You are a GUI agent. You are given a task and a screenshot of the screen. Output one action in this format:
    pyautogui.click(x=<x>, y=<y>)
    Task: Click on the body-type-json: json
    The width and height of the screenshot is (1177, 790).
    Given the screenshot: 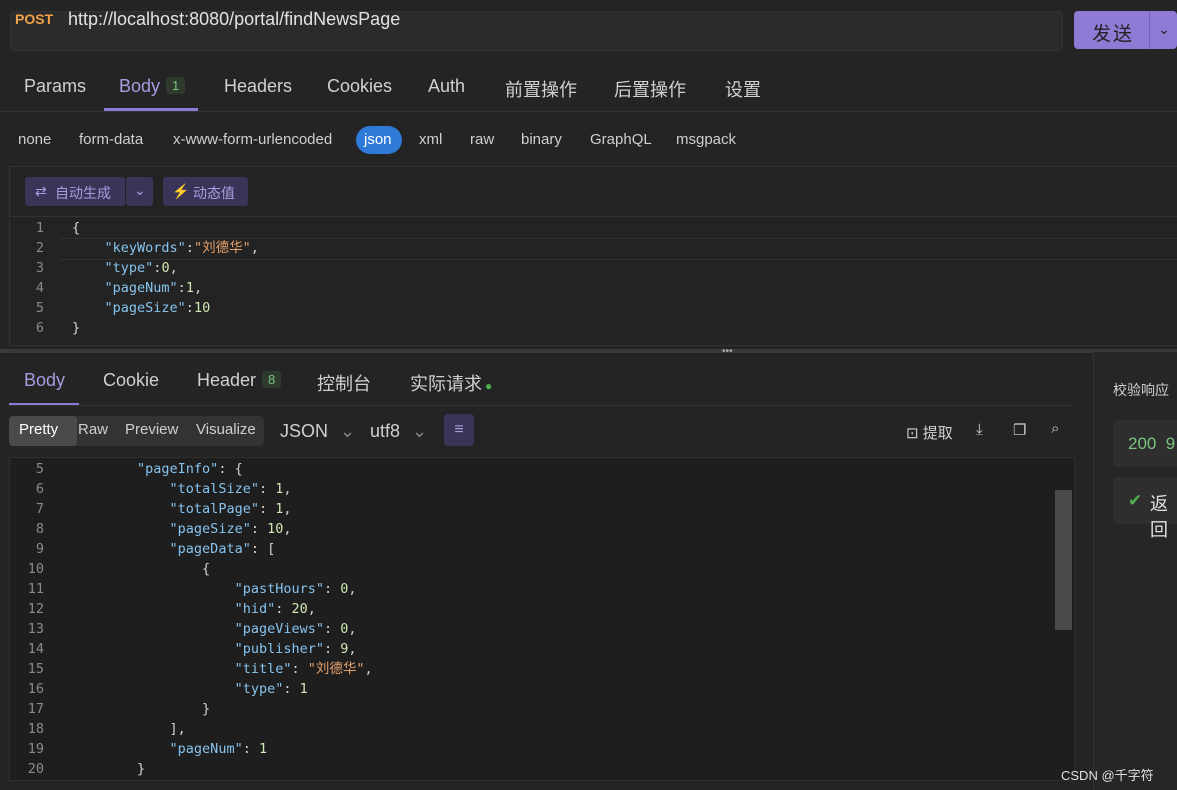 What is the action you would take?
    pyautogui.click(x=378, y=139)
    